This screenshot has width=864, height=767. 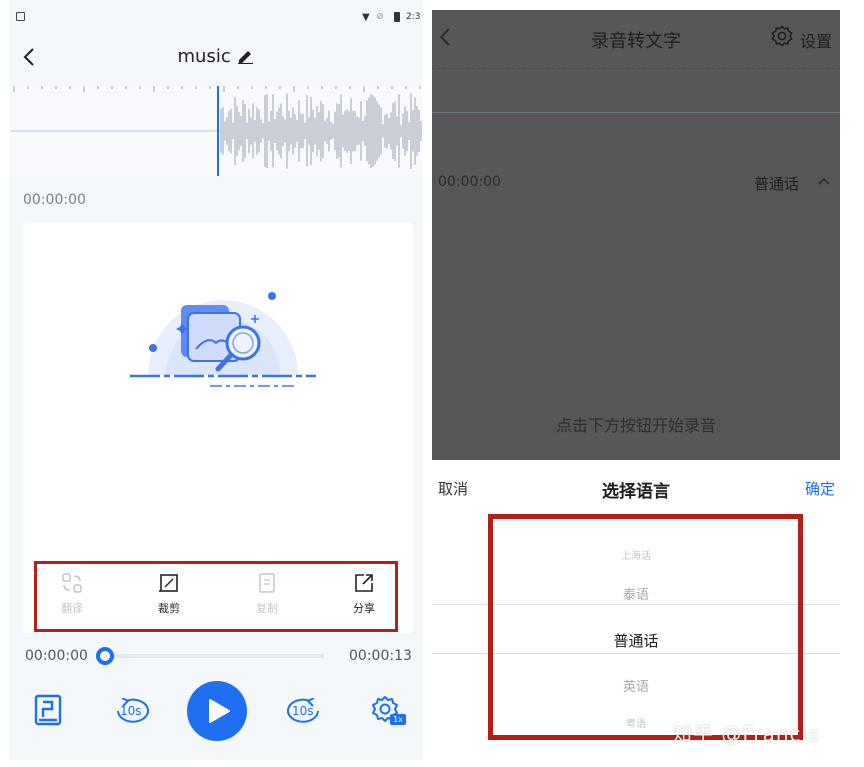 What do you see at coordinates (219, 711) in the screenshot?
I see `play-icon` at bounding box center [219, 711].